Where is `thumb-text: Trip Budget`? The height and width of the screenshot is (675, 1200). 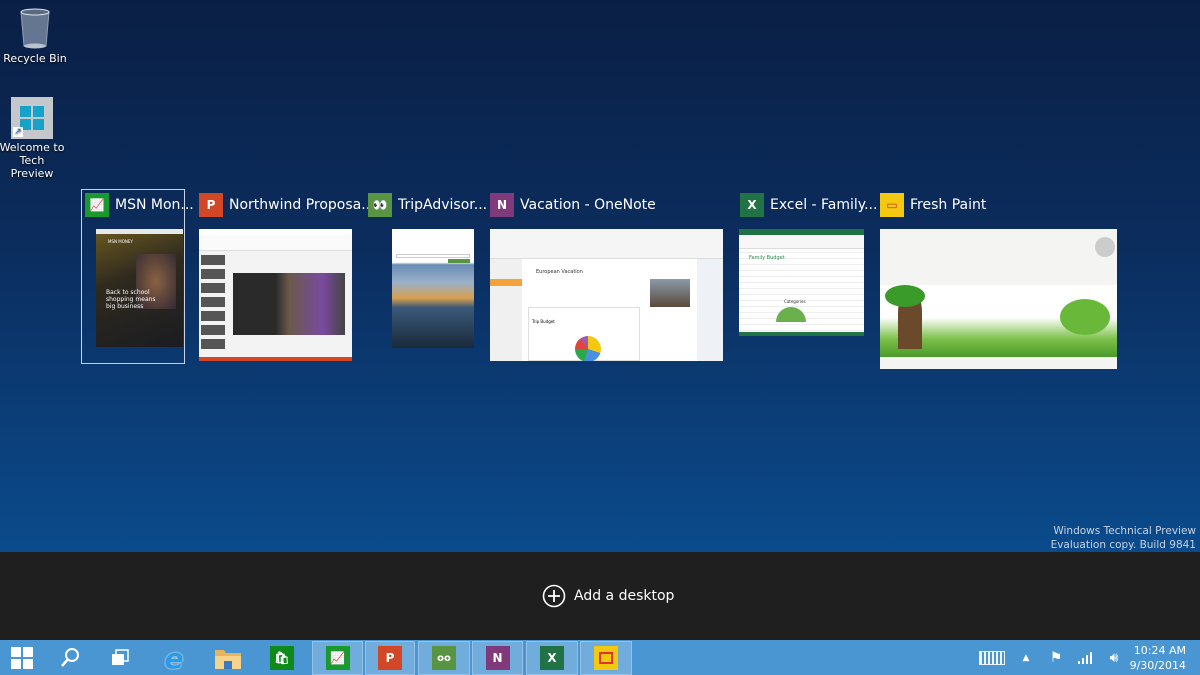
thumb-text: Trip Budget is located at coordinates (543, 321).